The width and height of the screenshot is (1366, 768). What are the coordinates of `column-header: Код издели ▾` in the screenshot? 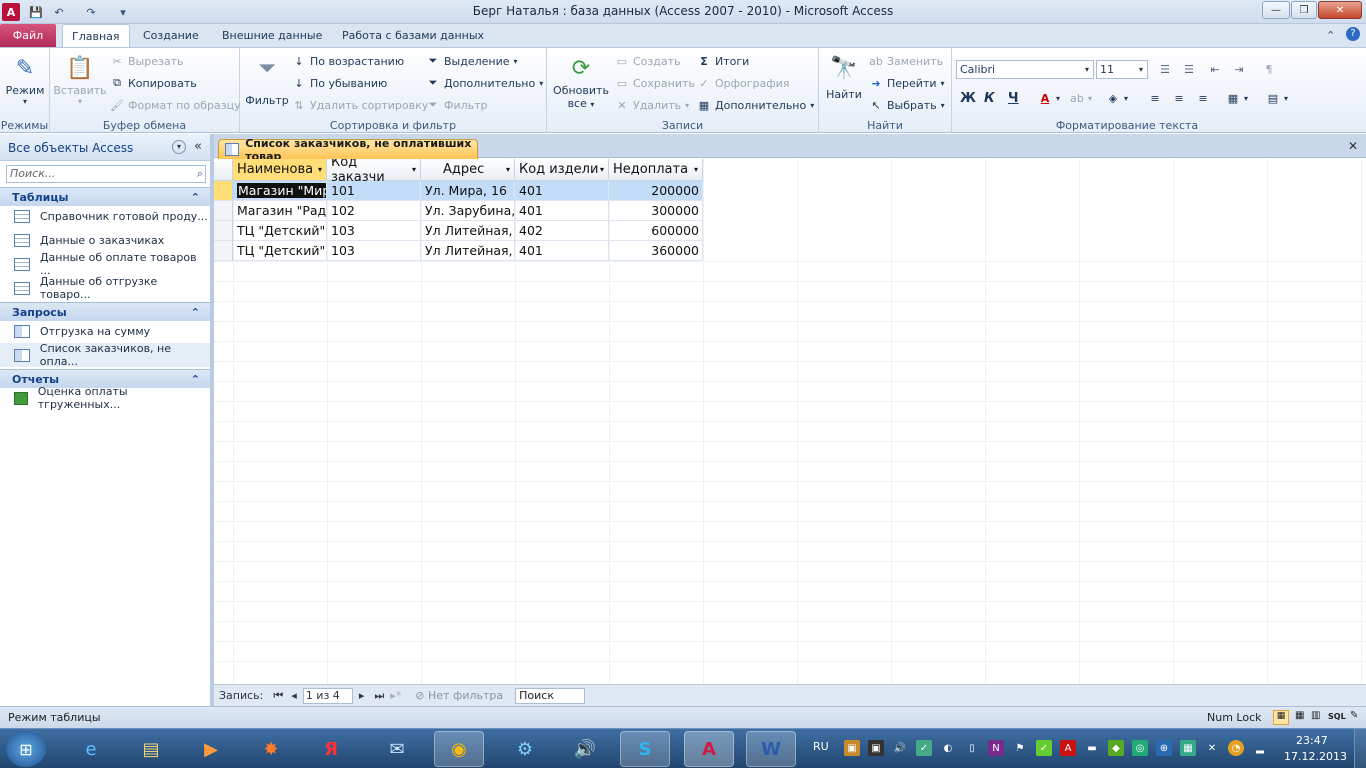 It's located at (562, 170).